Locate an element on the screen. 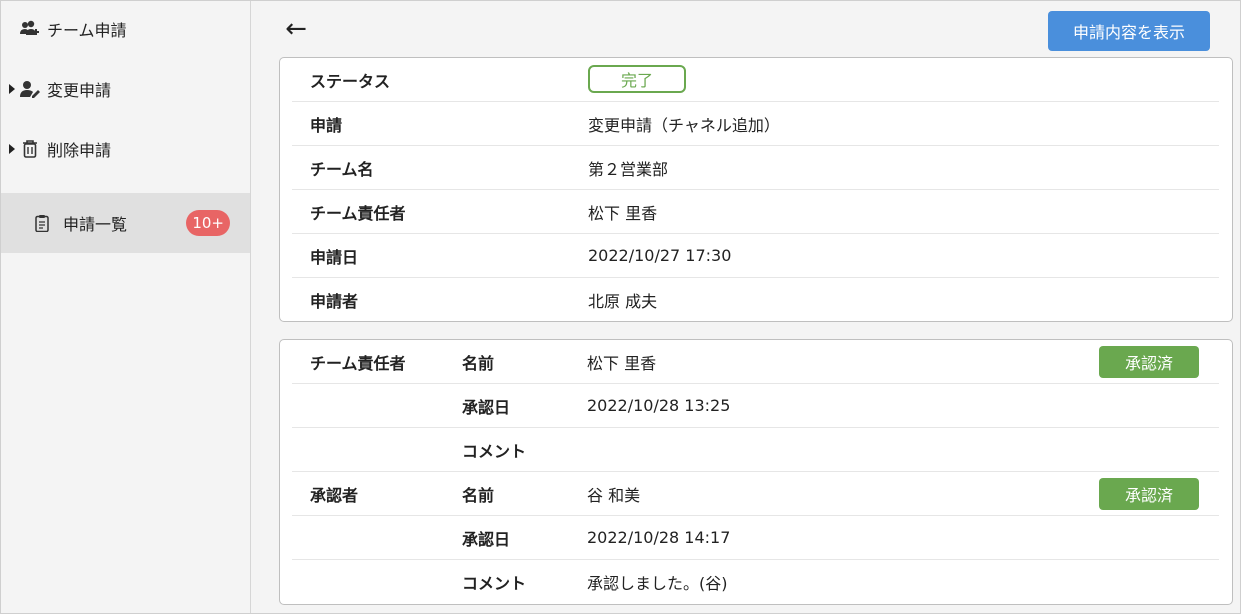 The height and width of the screenshot is (614, 1241). approval-comment-value: 承認しました。(谷) is located at coordinates (657, 583).